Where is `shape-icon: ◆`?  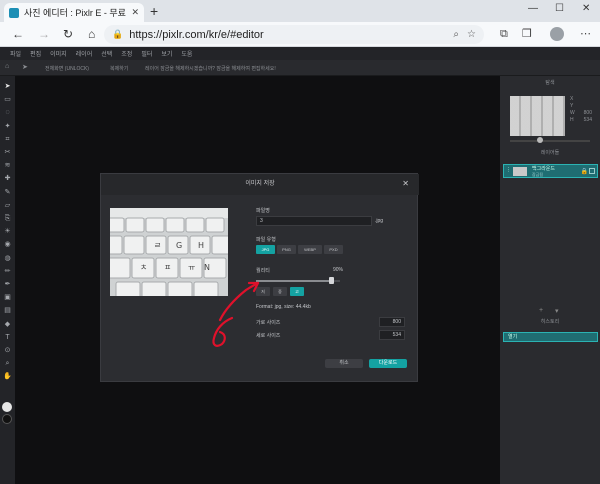
shape-icon: ◆ is located at coordinates (7, 324).